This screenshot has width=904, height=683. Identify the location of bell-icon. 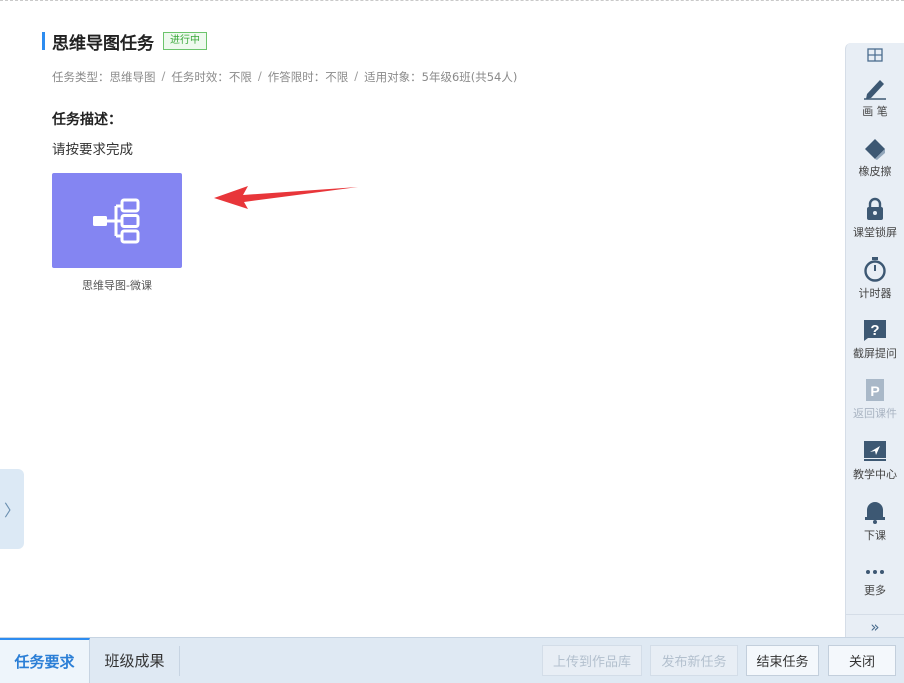
(875, 513).